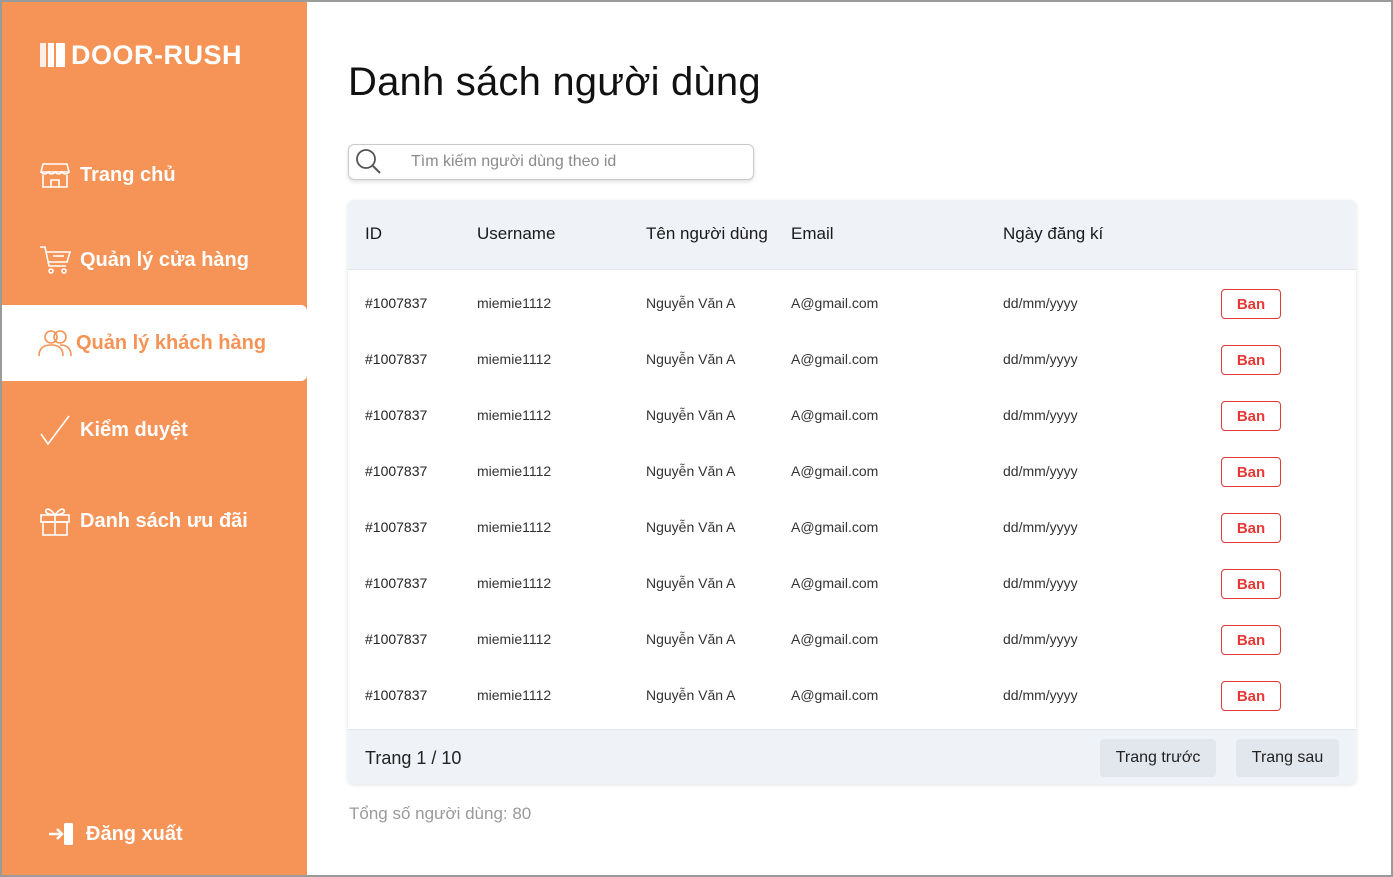 Image resolution: width=1393 pixels, height=877 pixels. Describe the element at coordinates (55, 260) in the screenshot. I see `cart-icon` at that location.